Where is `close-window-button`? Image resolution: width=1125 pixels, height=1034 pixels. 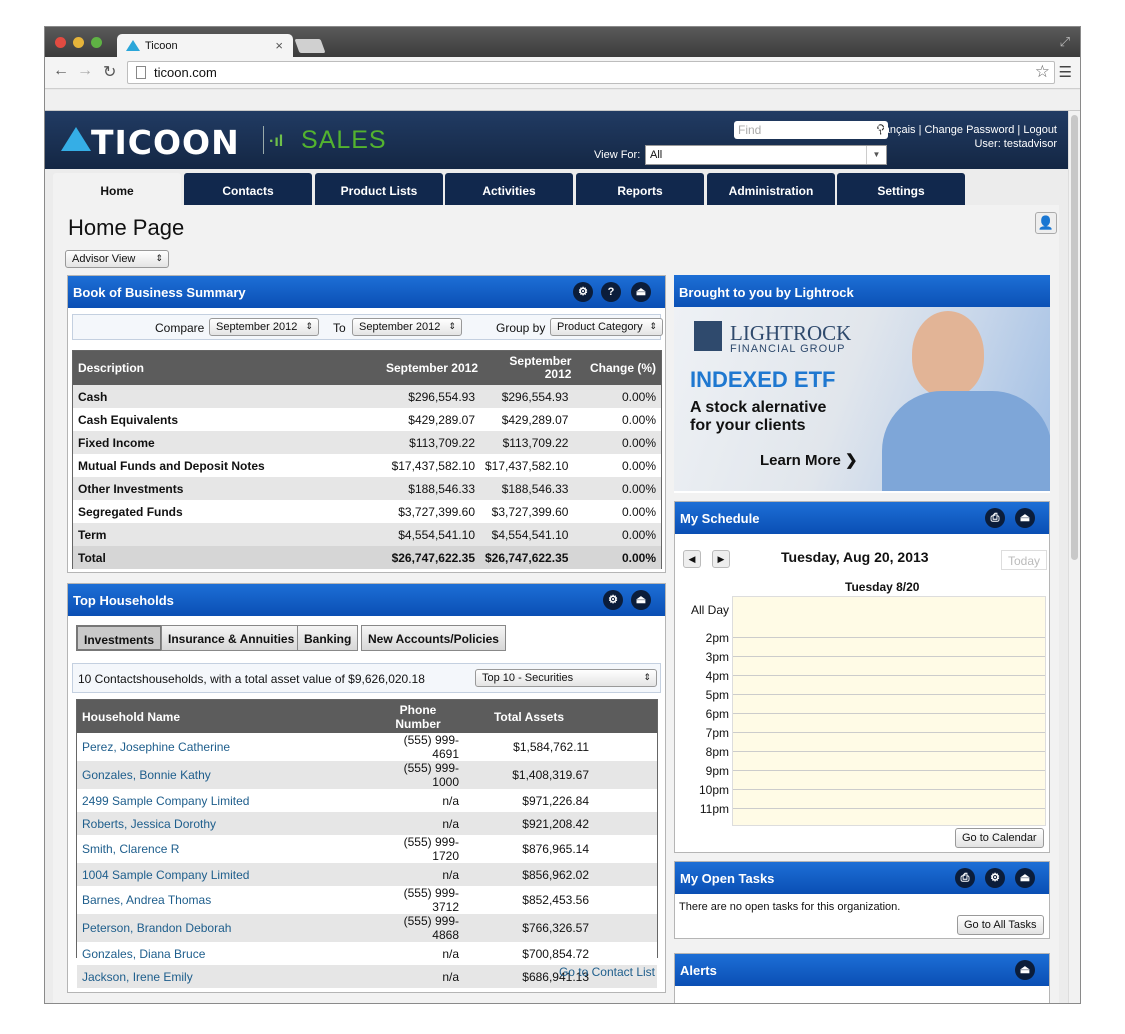 close-window-button is located at coordinates (60, 42).